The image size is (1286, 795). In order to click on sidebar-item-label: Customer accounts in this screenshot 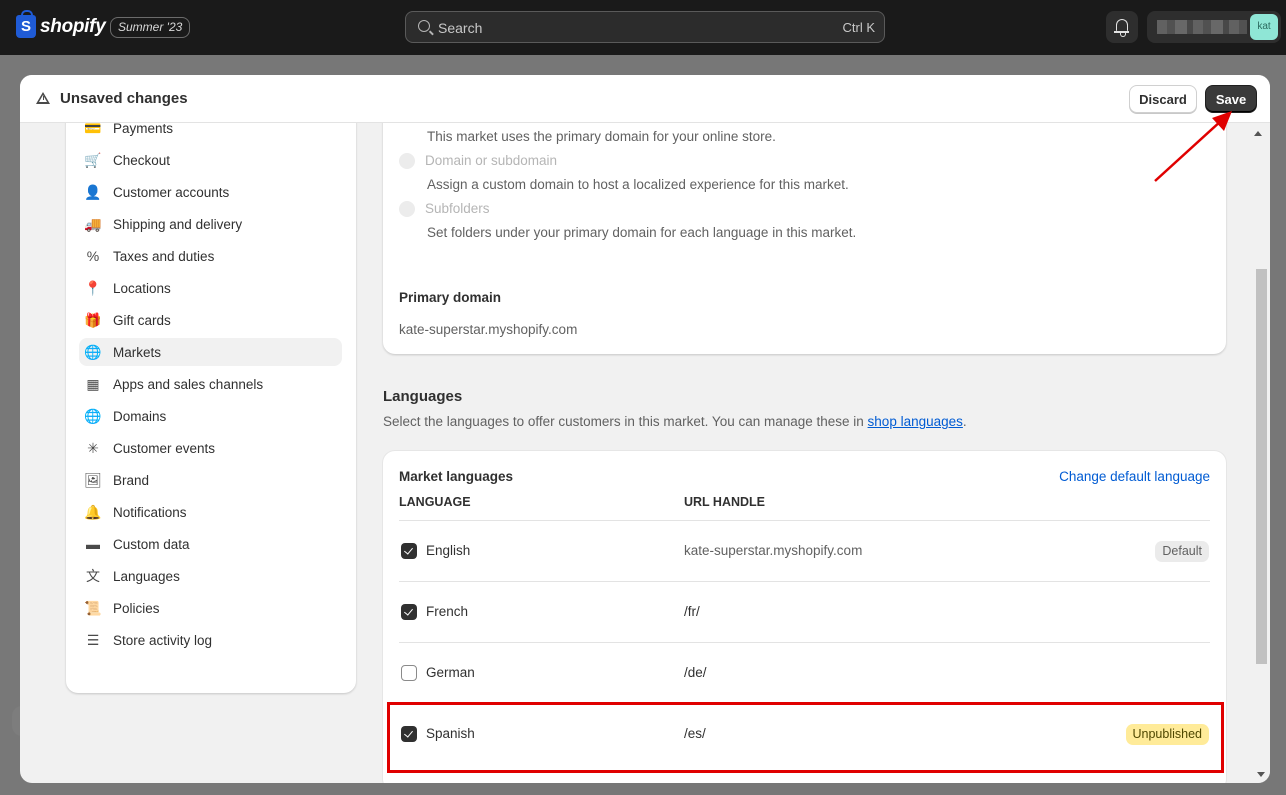, I will do `click(171, 192)`.